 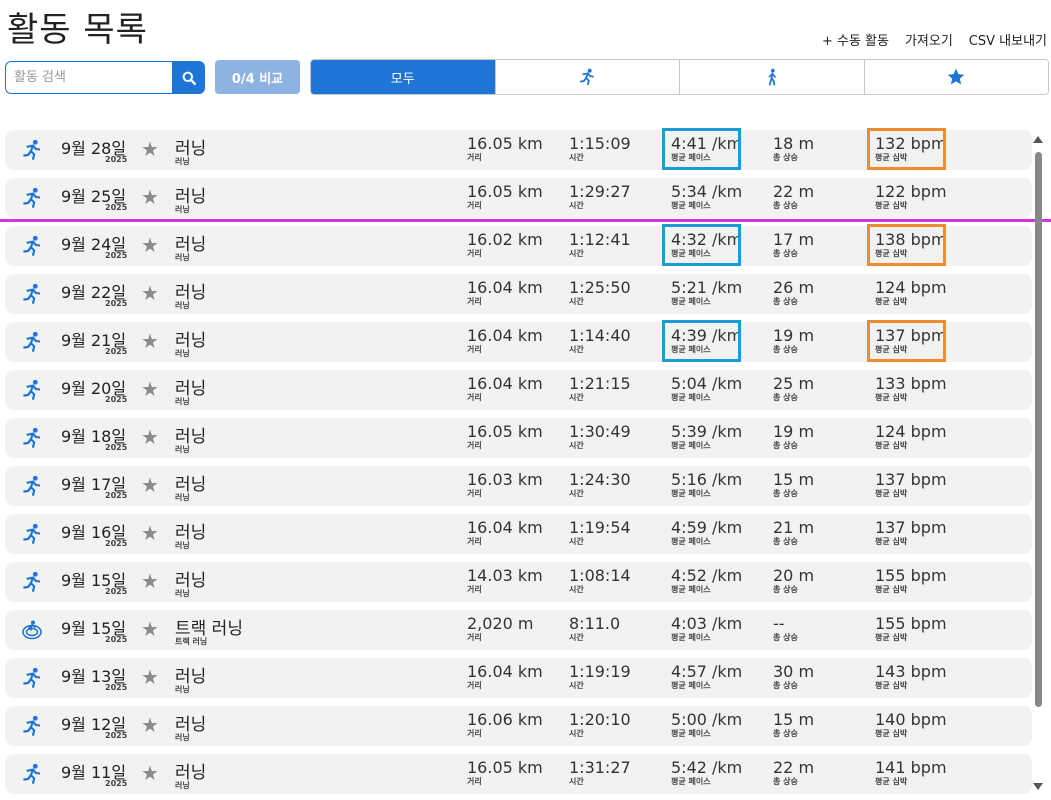 What do you see at coordinates (600, 340) in the screenshot?
I see `time-cell: 1:14:40 시간` at bounding box center [600, 340].